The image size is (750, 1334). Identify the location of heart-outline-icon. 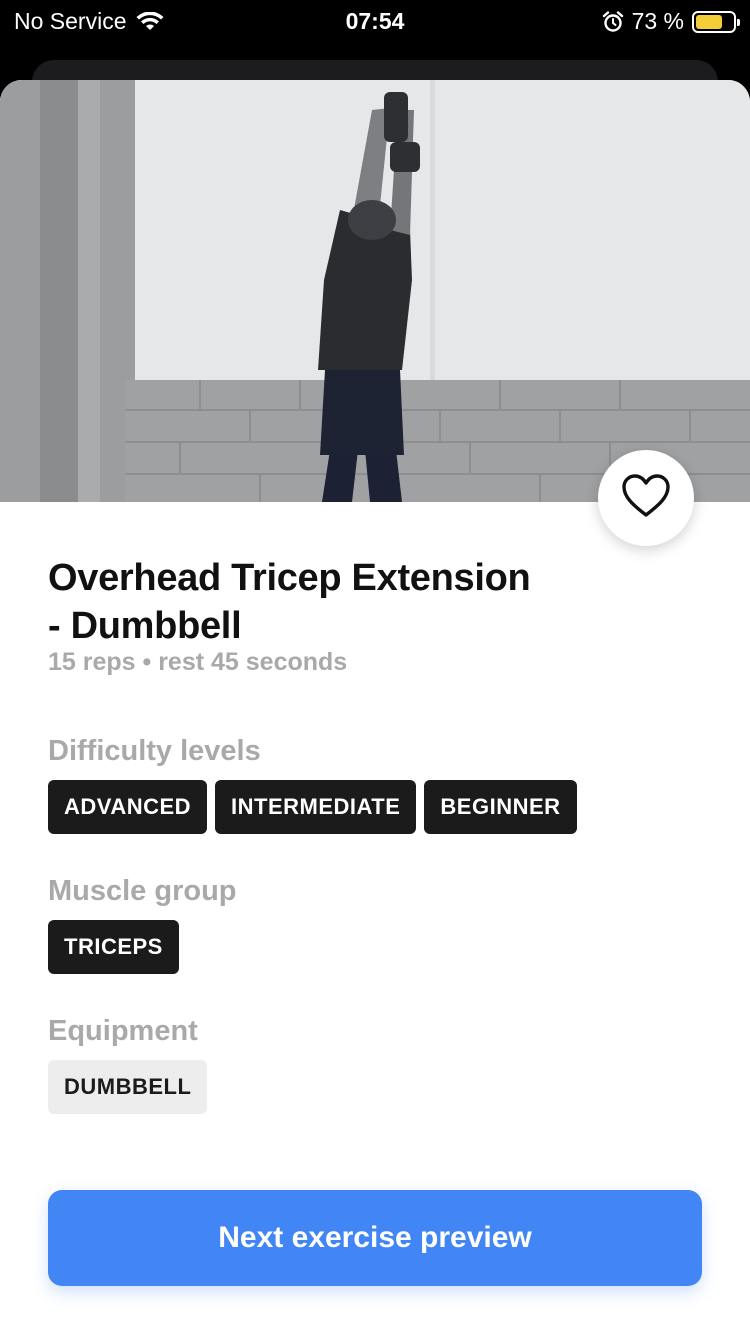
(646, 498).